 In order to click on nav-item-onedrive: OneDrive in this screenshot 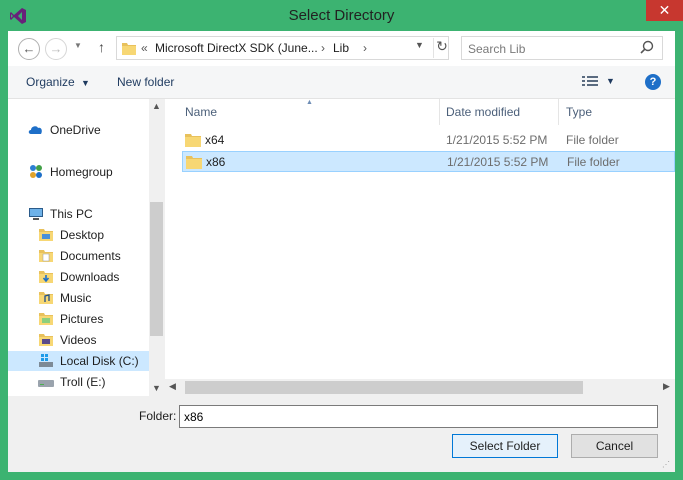, I will do `click(88, 130)`.